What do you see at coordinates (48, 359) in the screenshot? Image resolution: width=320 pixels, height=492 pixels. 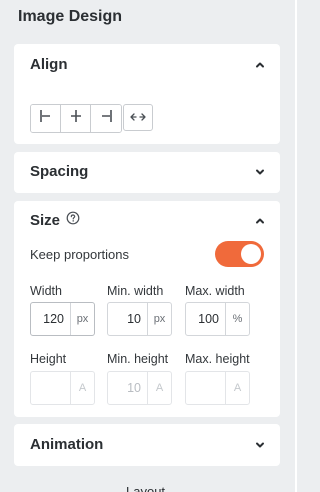 I see `height-label: Height` at bounding box center [48, 359].